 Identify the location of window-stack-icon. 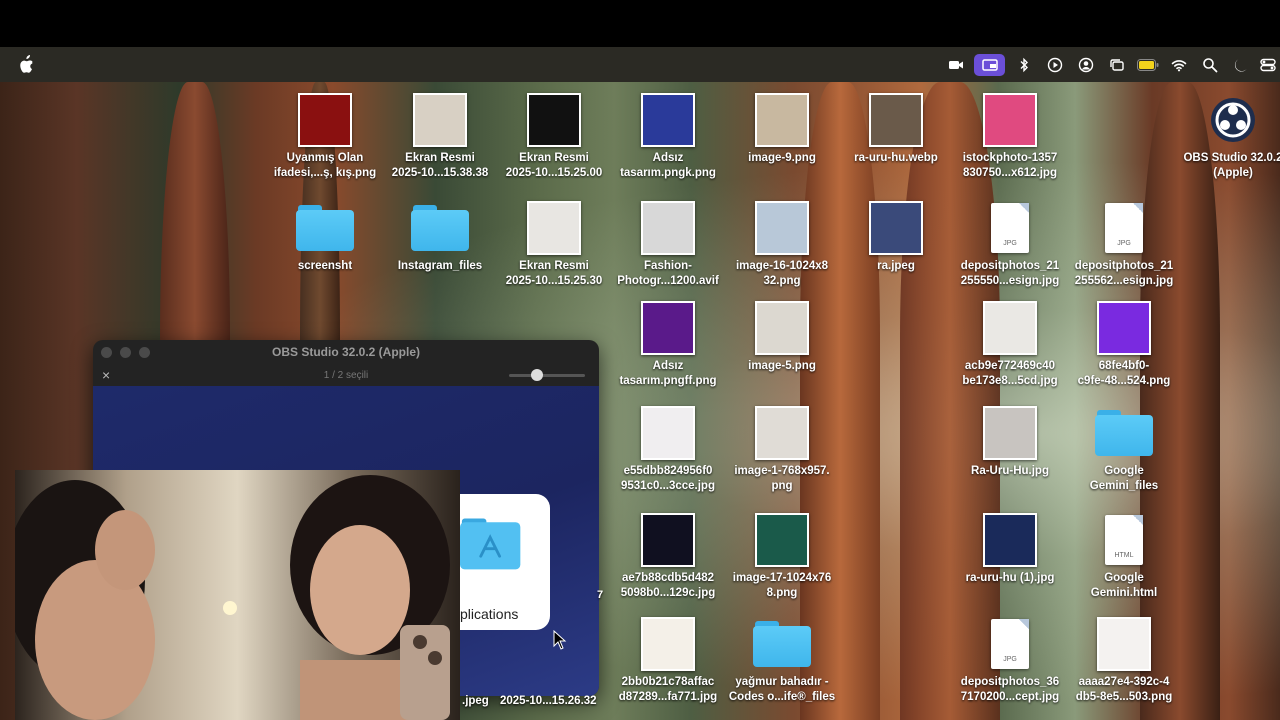
(1116, 64).